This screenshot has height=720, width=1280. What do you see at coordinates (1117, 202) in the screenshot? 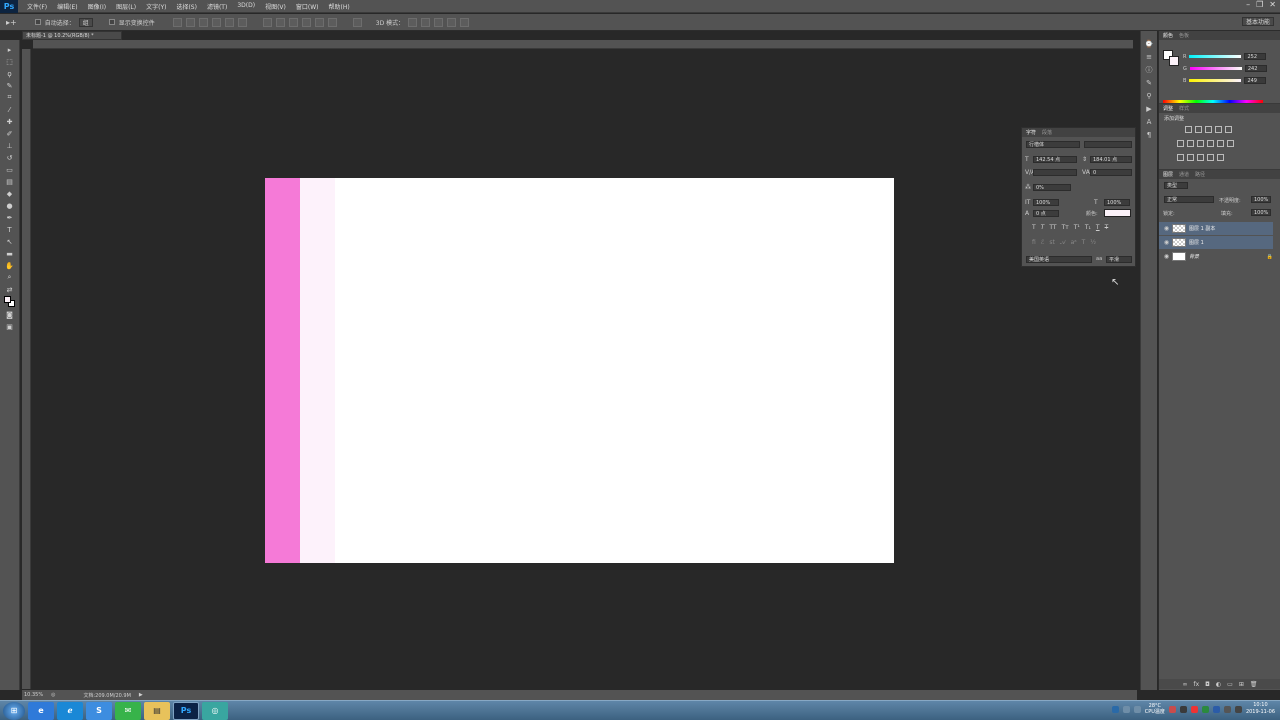
I see `horizontal-scale-field: 100%` at bounding box center [1117, 202].